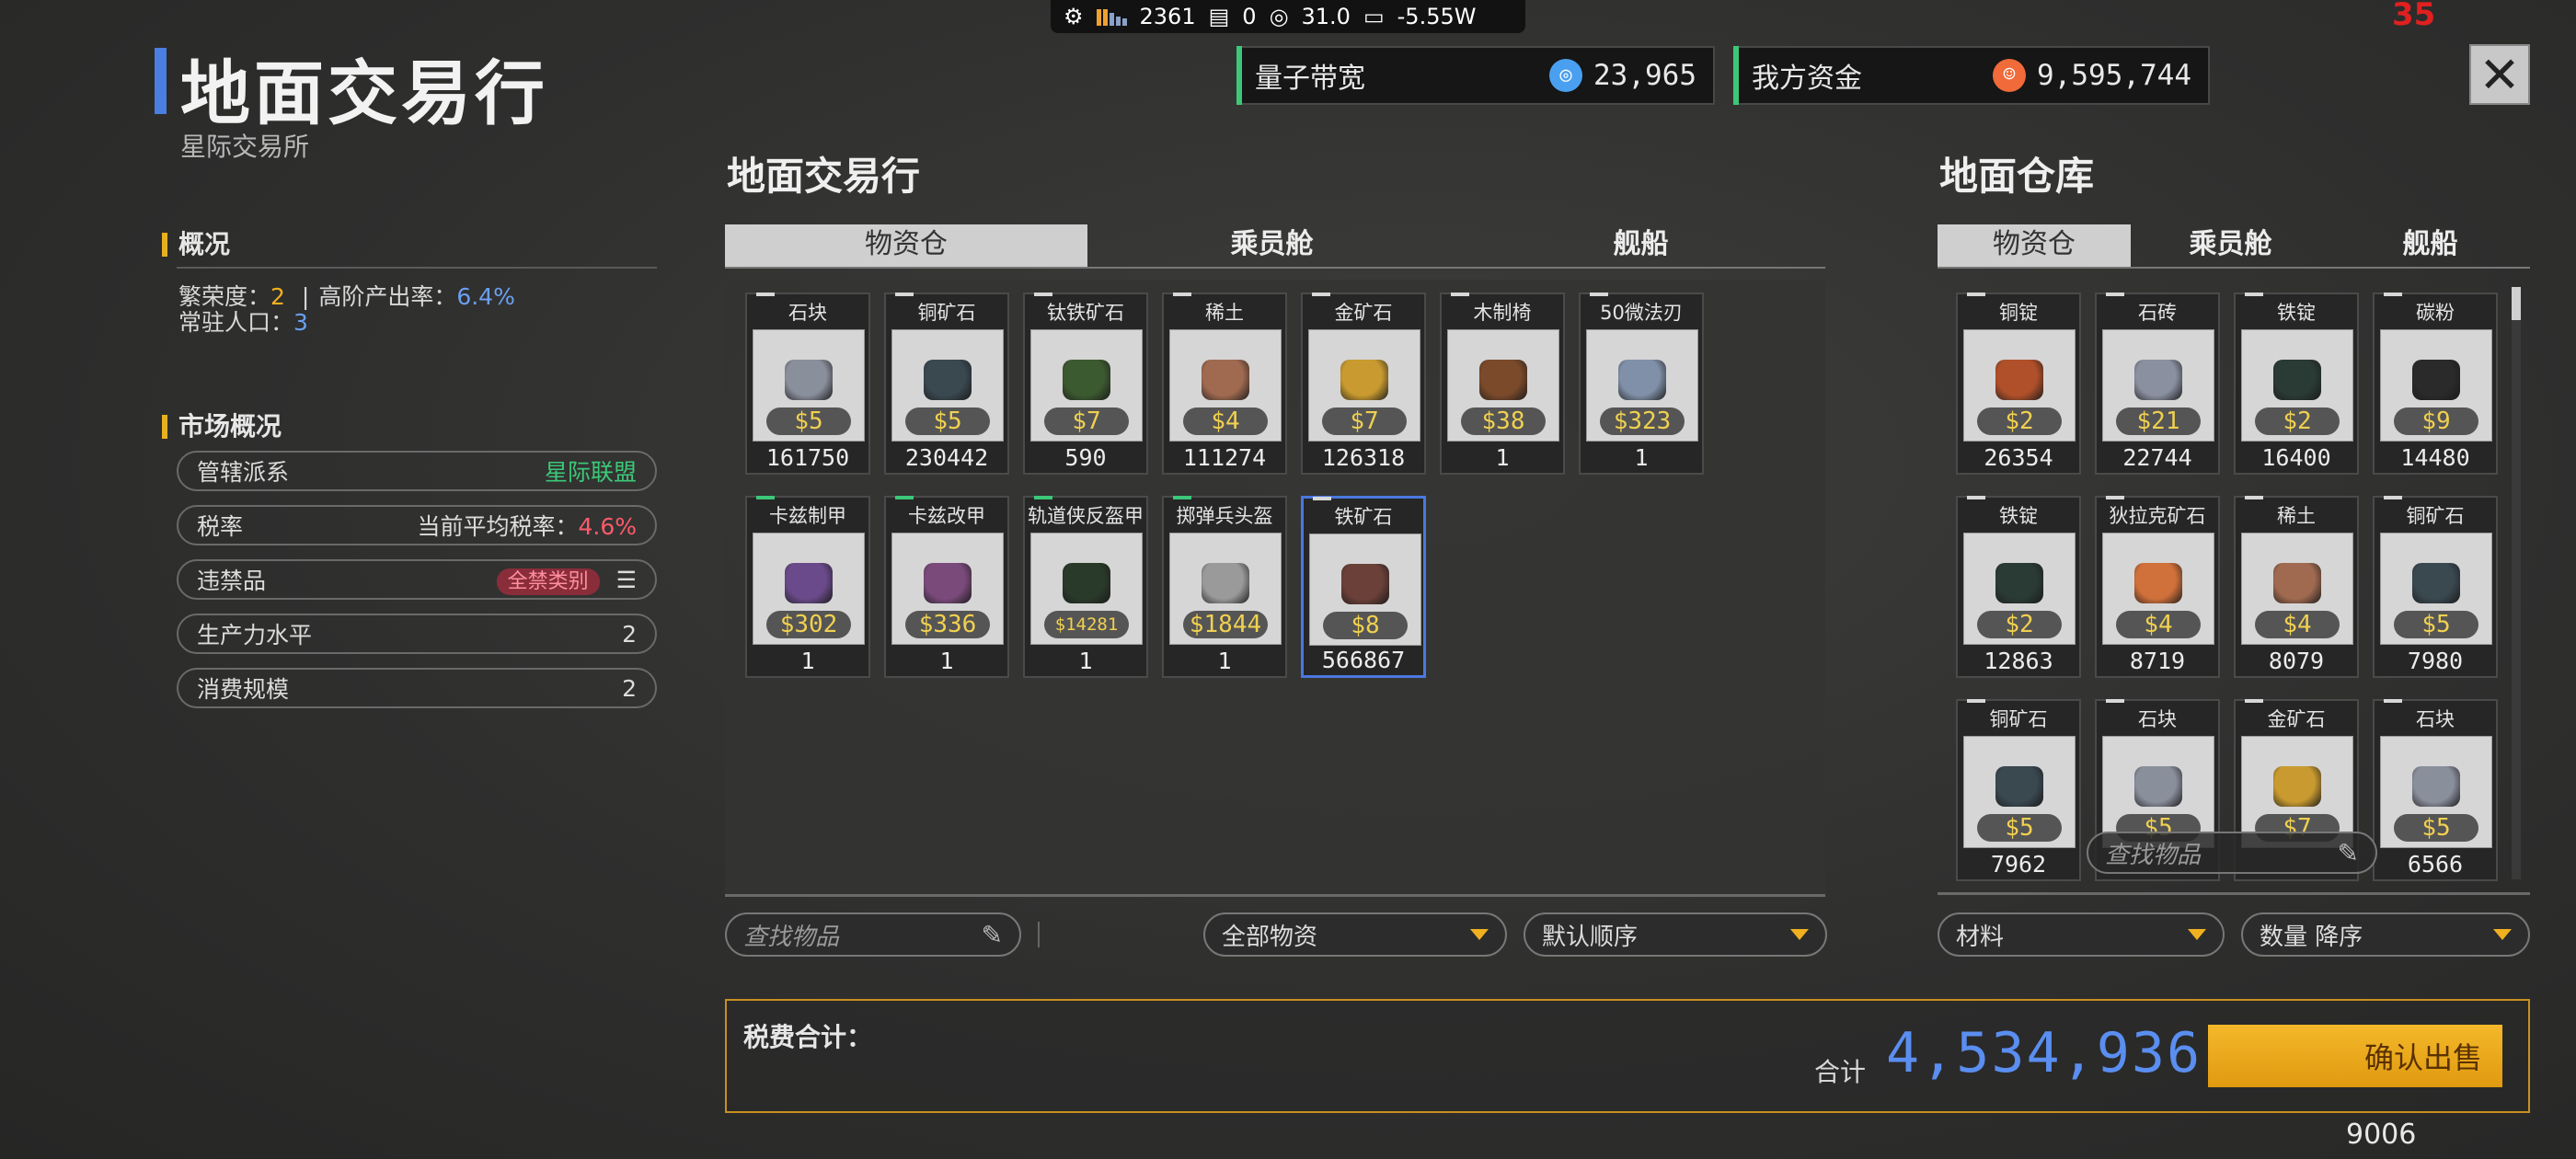 The width and height of the screenshot is (2576, 1159). Describe the element at coordinates (243, 323) in the screenshot. I see `overview-stats-line2: 常驻人口：3` at that location.